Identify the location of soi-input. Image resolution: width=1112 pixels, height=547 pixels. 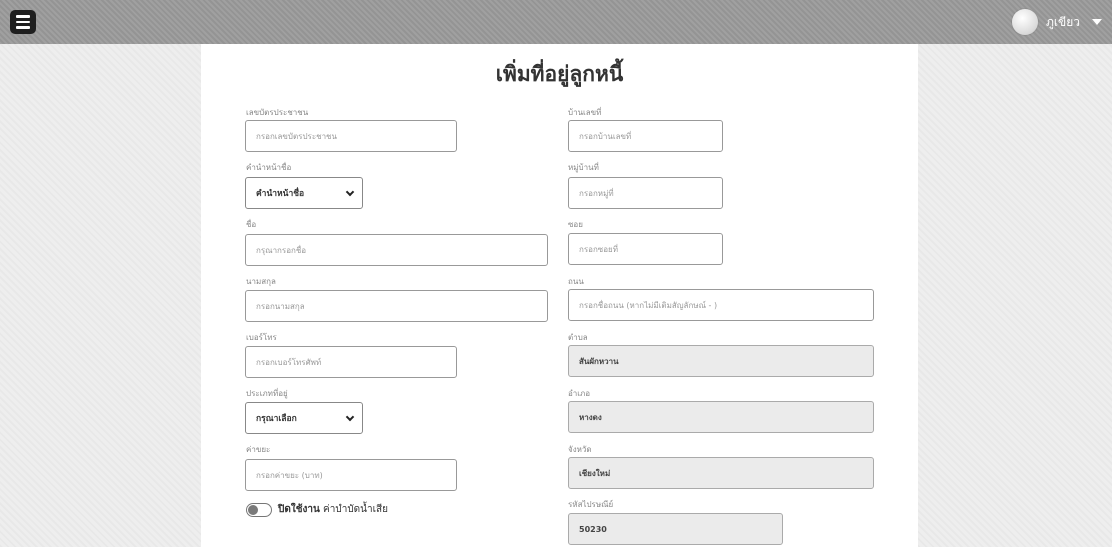
(645, 249).